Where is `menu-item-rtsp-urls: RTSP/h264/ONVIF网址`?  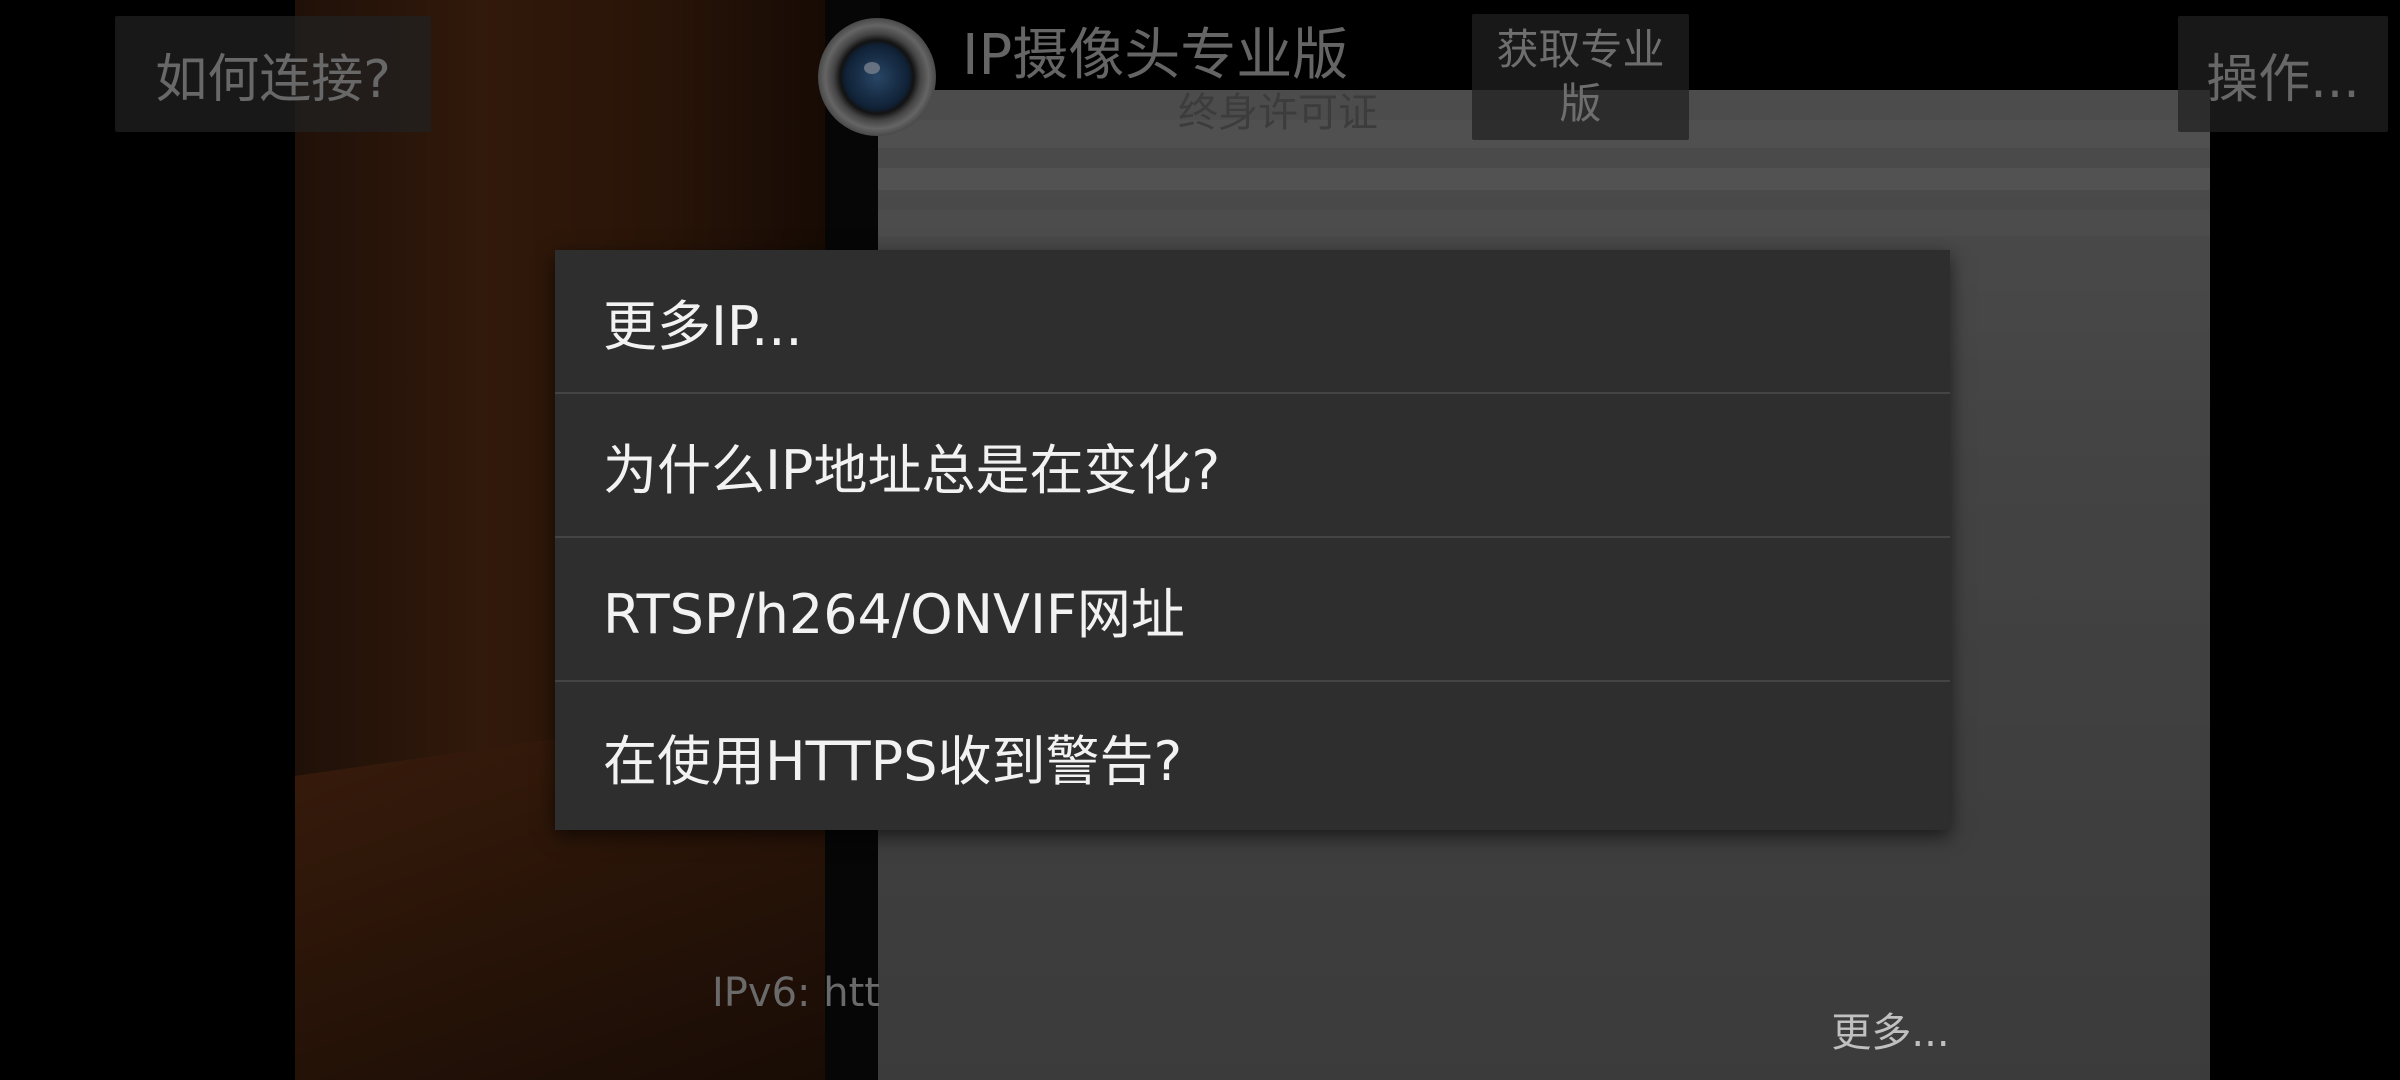 menu-item-rtsp-urls: RTSP/h264/ONVIF网址 is located at coordinates (1252, 610).